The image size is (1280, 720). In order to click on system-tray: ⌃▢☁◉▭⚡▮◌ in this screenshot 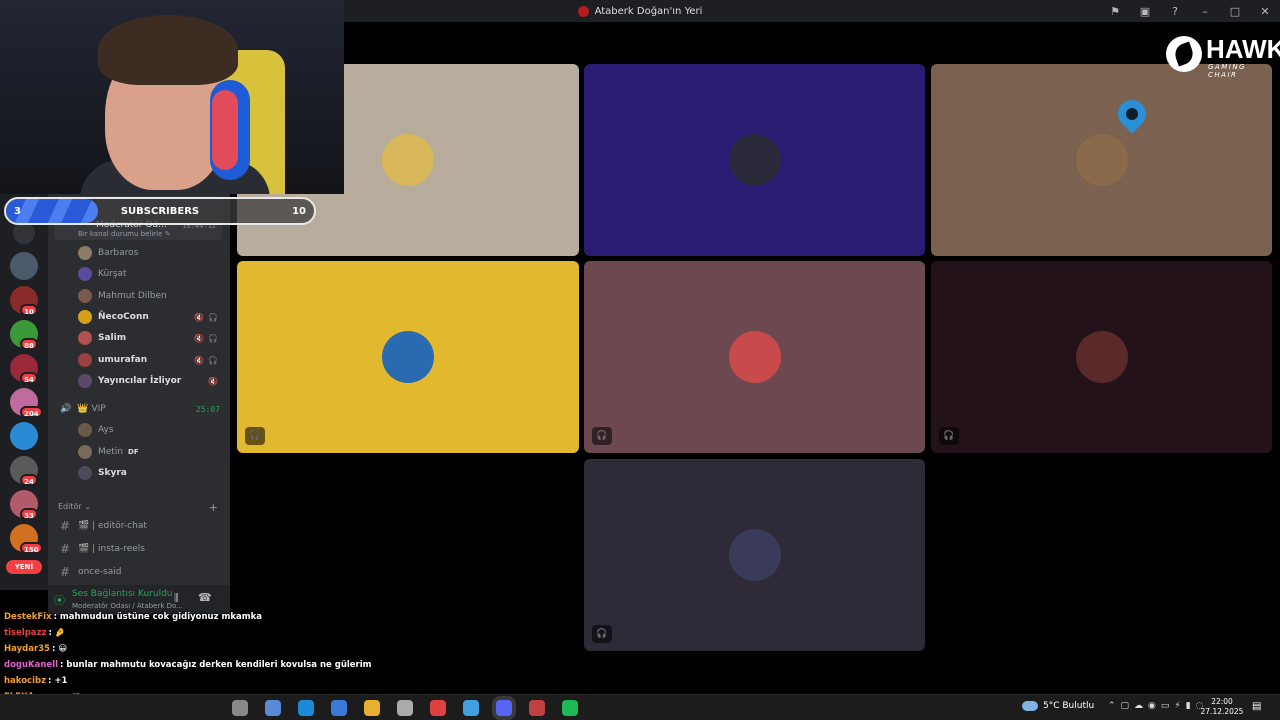, I will do `click(1158, 706)`.